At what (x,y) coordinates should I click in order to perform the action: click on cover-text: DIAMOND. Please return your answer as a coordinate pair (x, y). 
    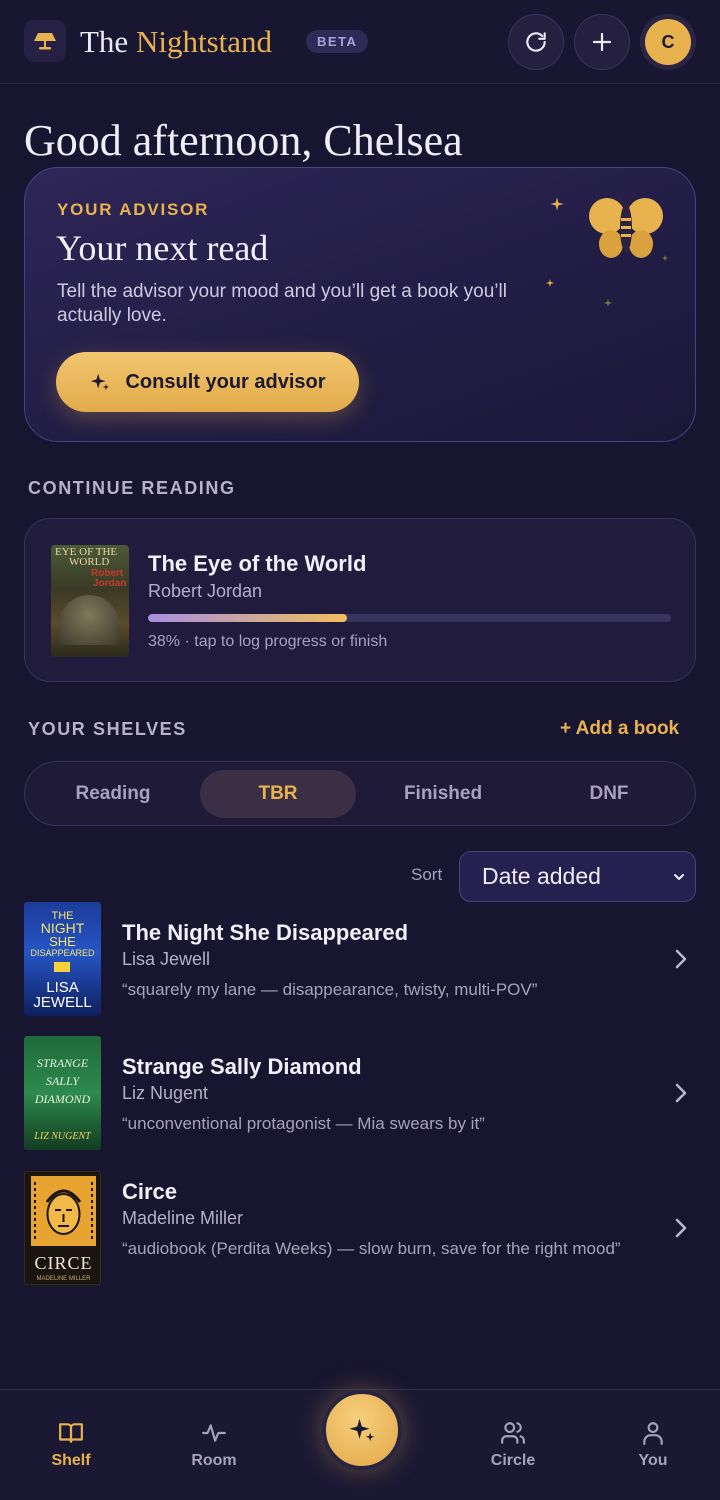
    Looking at the image, I should click on (62, 1099).